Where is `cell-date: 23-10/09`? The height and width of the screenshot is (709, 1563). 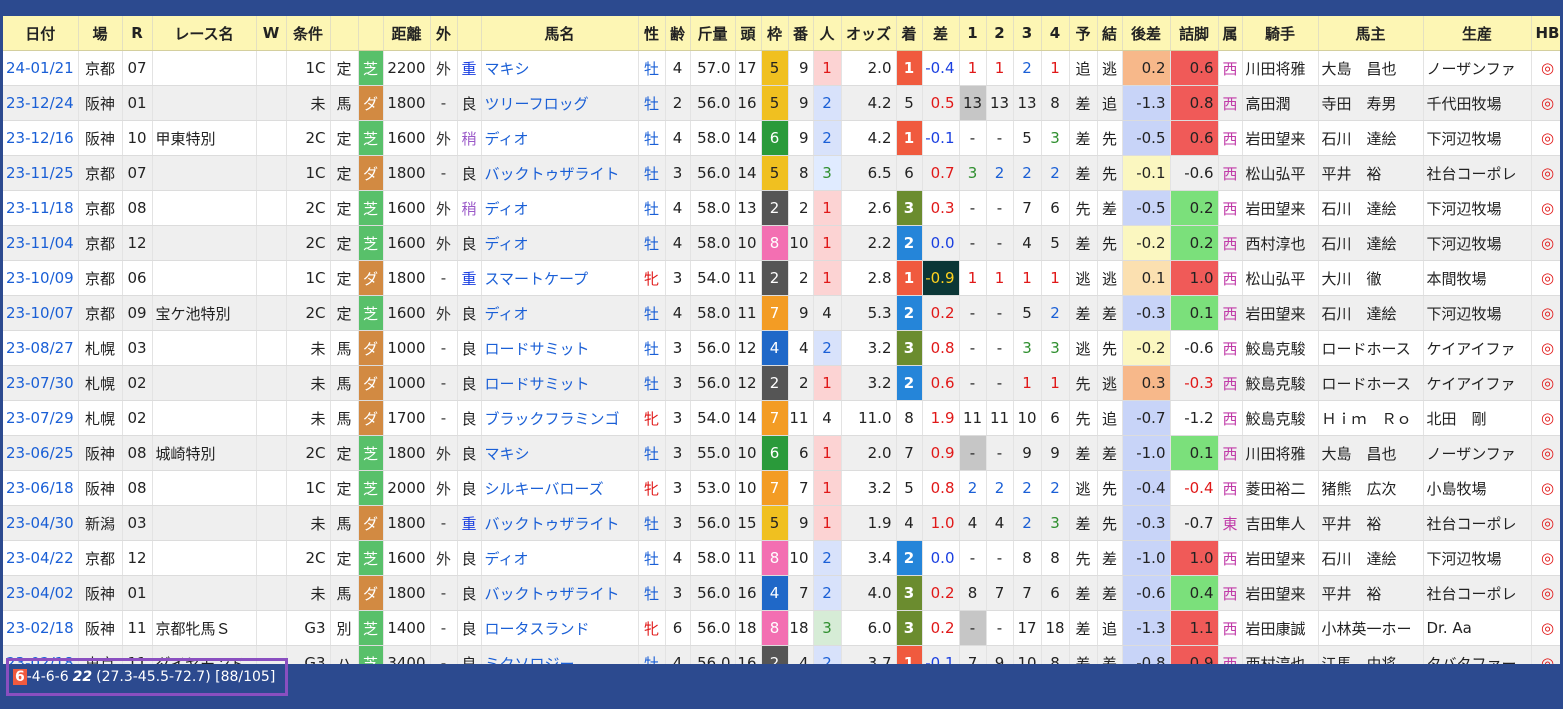 cell-date: 23-10/09 is located at coordinates (41, 278).